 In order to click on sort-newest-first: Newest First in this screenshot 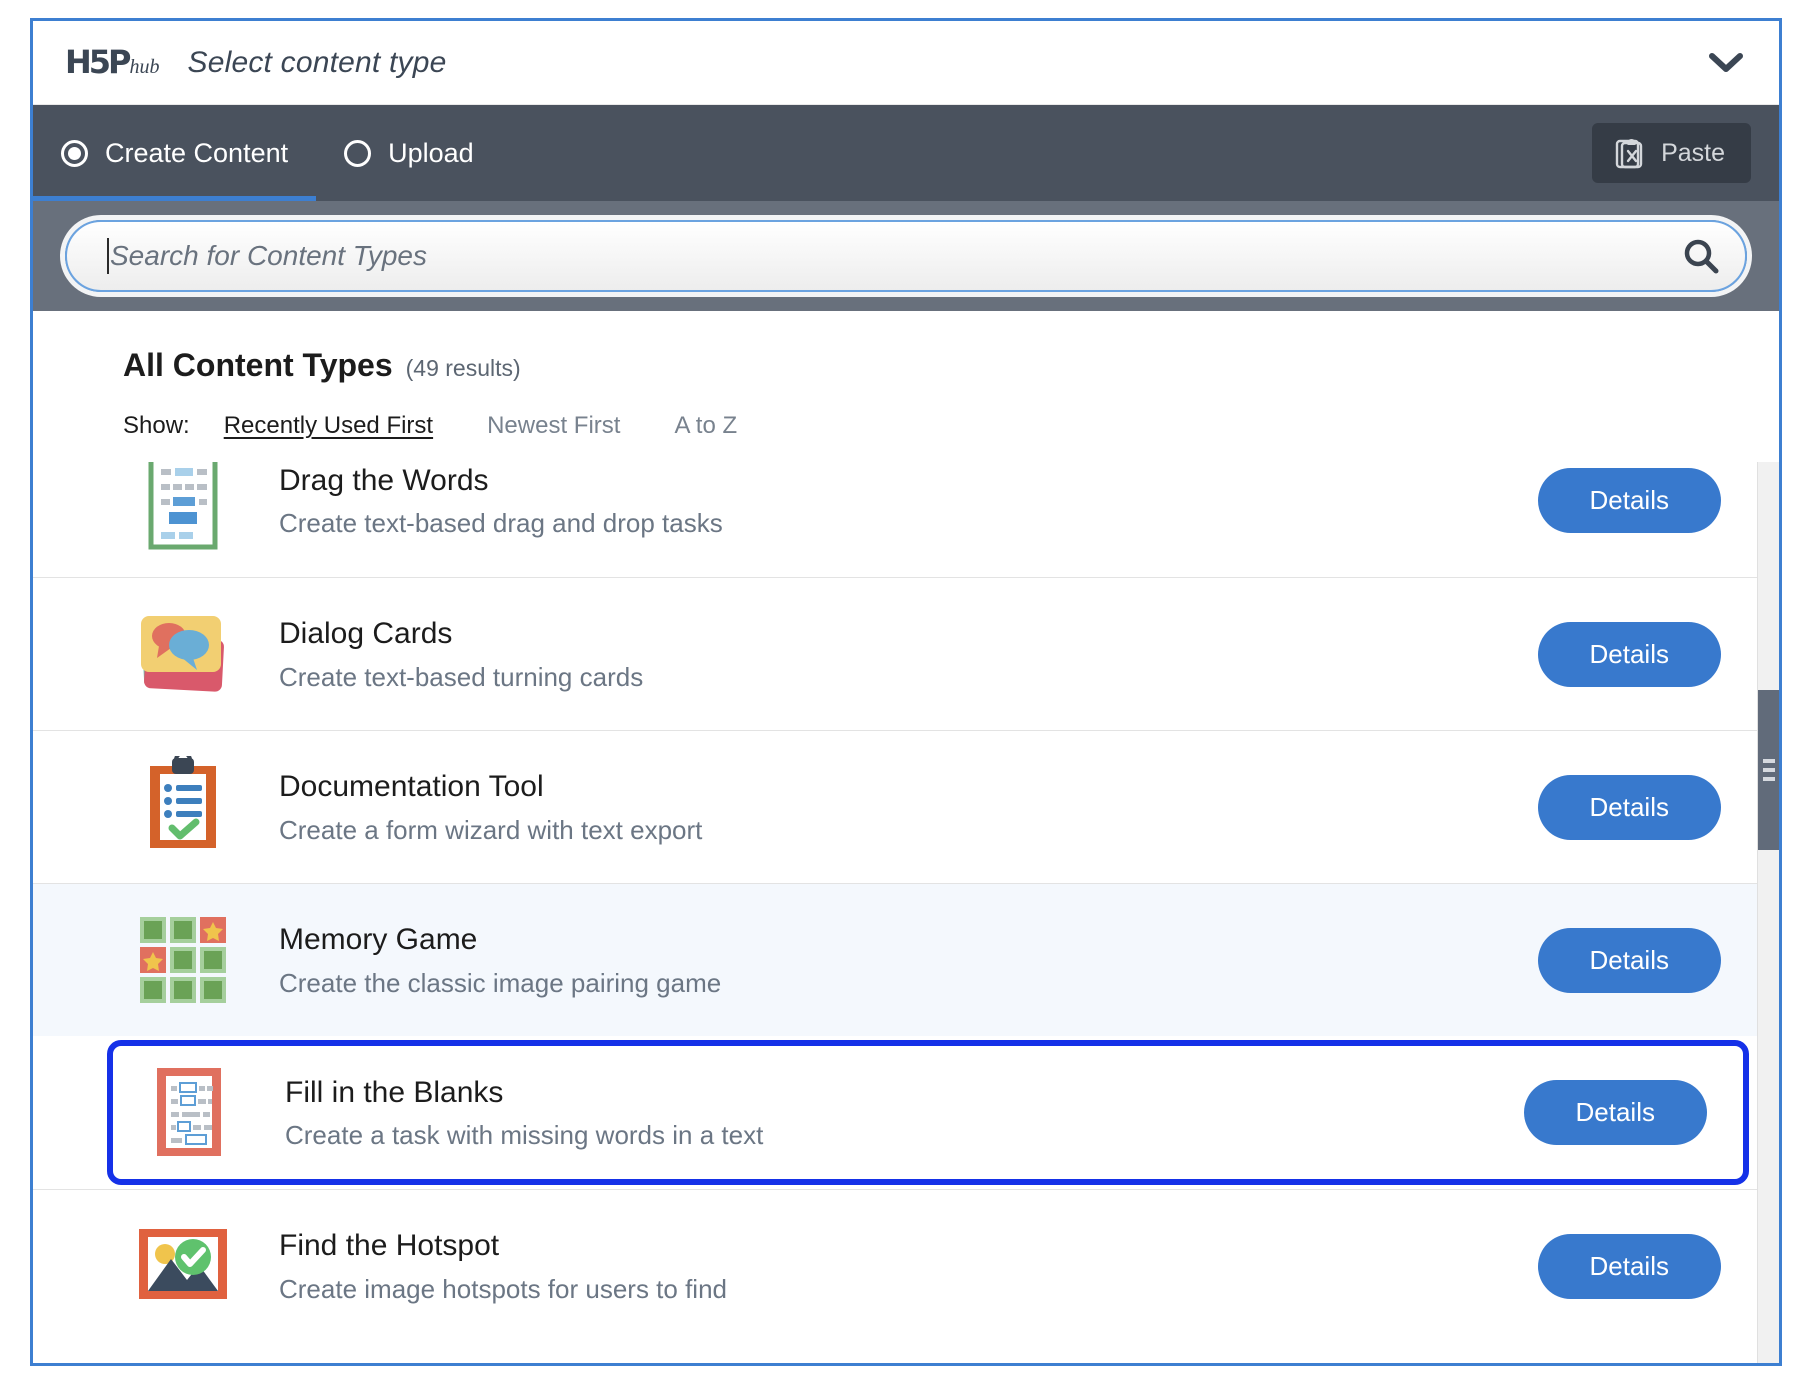, I will do `click(553, 426)`.